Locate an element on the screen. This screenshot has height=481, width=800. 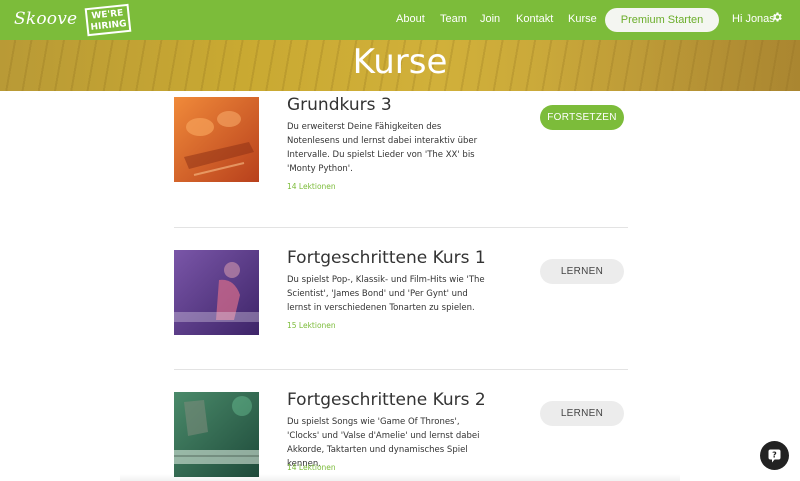
page-banner: Kurse is located at coordinates (400, 65).